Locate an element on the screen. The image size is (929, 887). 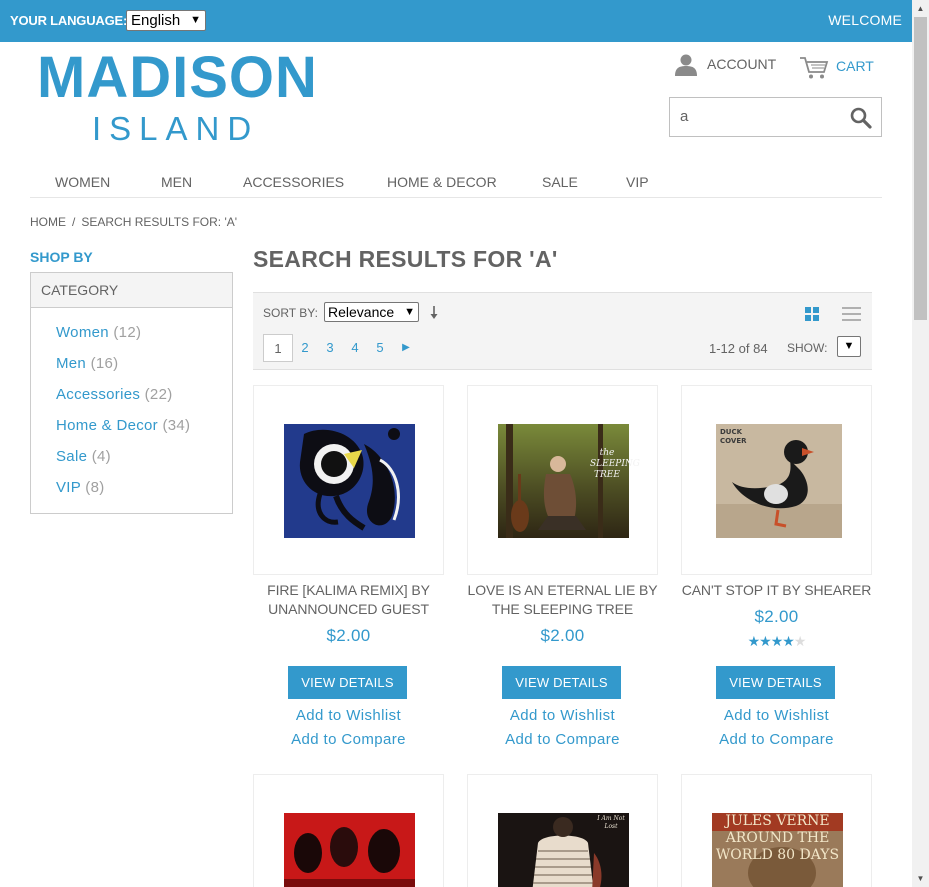
nav-item-accessories: ACCESSORIES is located at coordinates (293, 182).